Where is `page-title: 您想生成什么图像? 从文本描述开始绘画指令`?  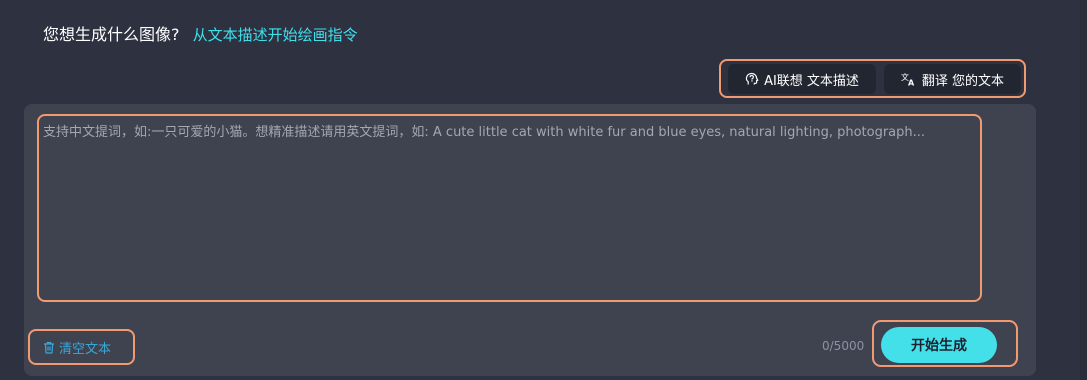
page-title: 您想生成什么图像? 从文本描述开始绘画指令 is located at coordinates (200, 35).